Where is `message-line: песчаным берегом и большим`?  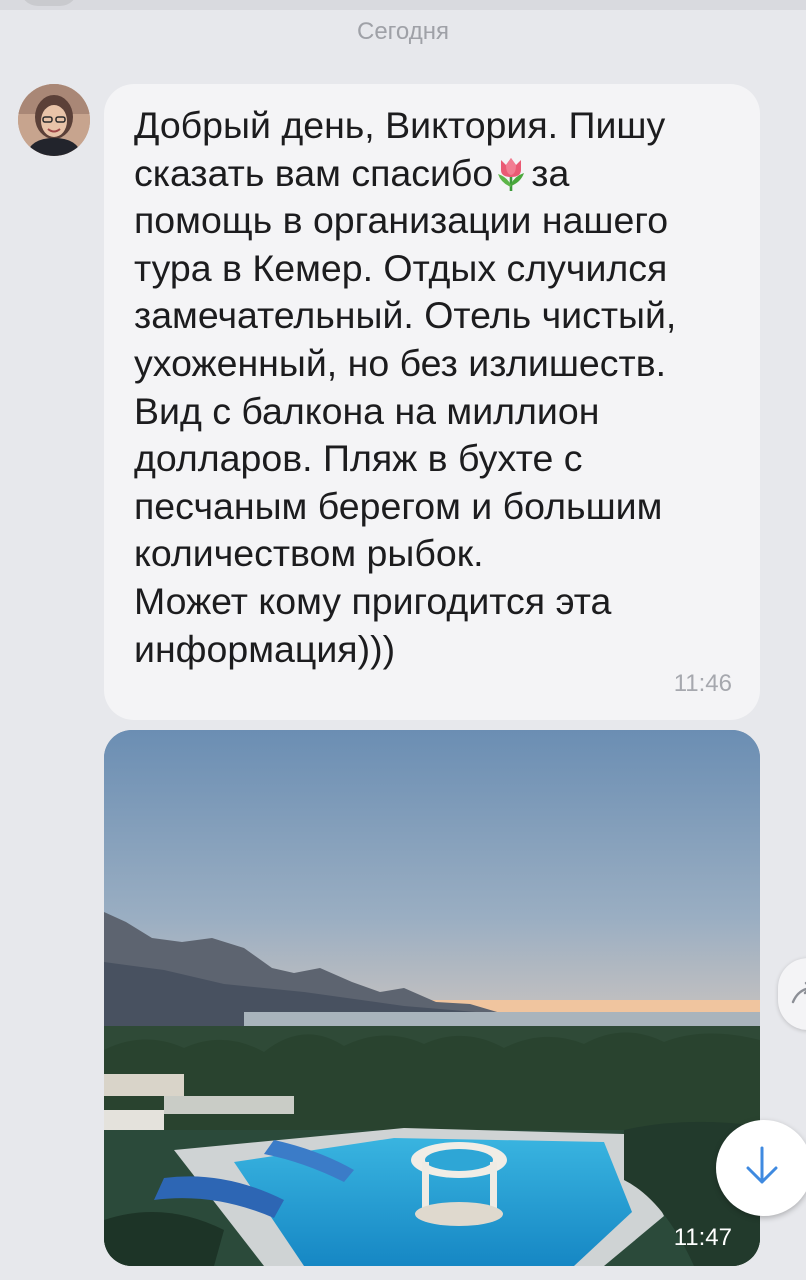
message-line: песчаным берегом и большим is located at coordinates (398, 505).